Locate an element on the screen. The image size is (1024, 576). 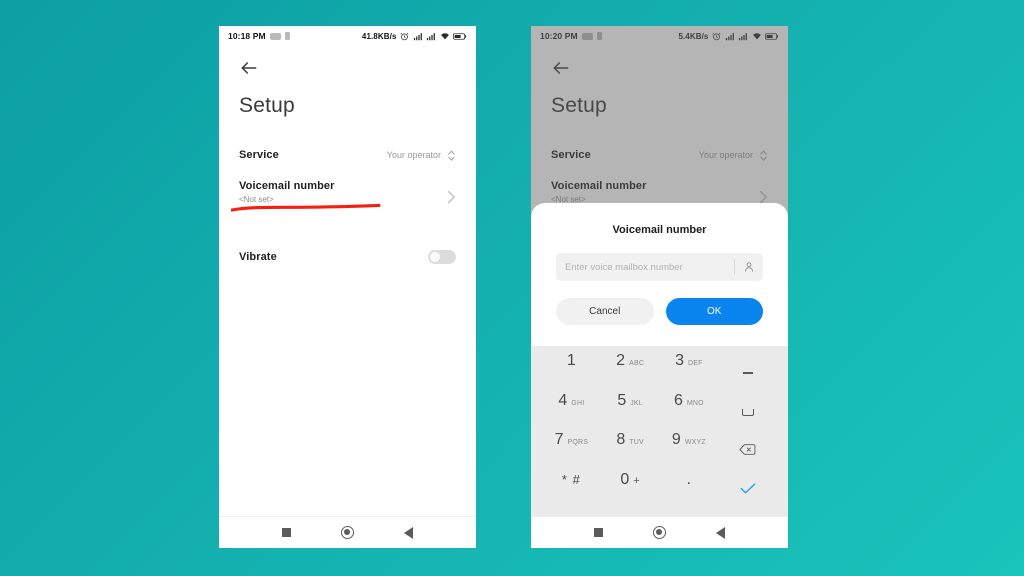
key-6-num: 6 is located at coordinates (678, 400).